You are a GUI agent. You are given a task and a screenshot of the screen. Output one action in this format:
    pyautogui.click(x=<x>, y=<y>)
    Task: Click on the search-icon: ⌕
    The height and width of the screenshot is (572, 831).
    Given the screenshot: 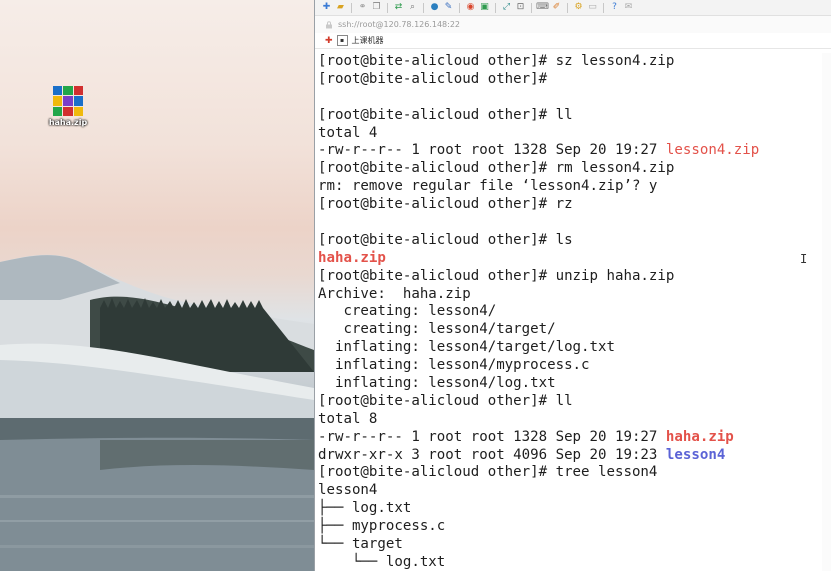 What is the action you would take?
    pyautogui.click(x=412, y=7)
    